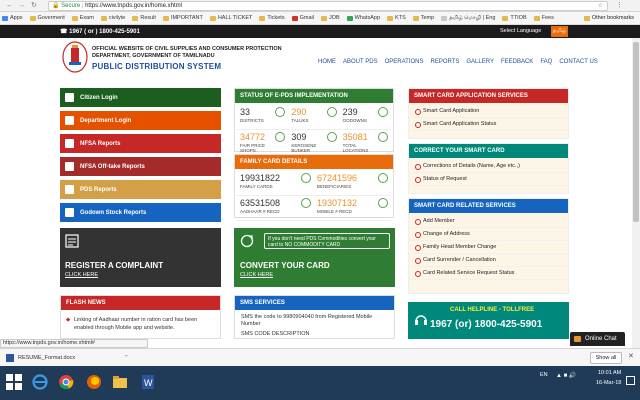 The width and height of the screenshot is (640, 400). I want to click on bookmark-7: Tickets, so click(272, 18).